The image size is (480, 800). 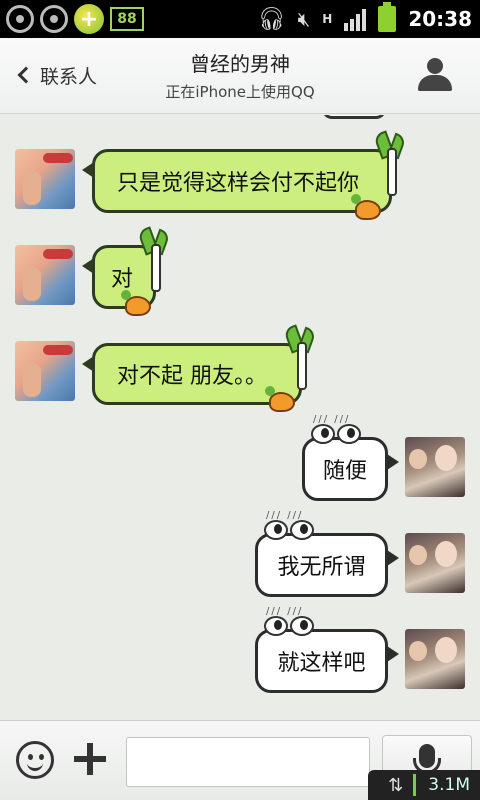 I want to click on message-bubble-received: 对不起 朋友。。, so click(x=199, y=368).